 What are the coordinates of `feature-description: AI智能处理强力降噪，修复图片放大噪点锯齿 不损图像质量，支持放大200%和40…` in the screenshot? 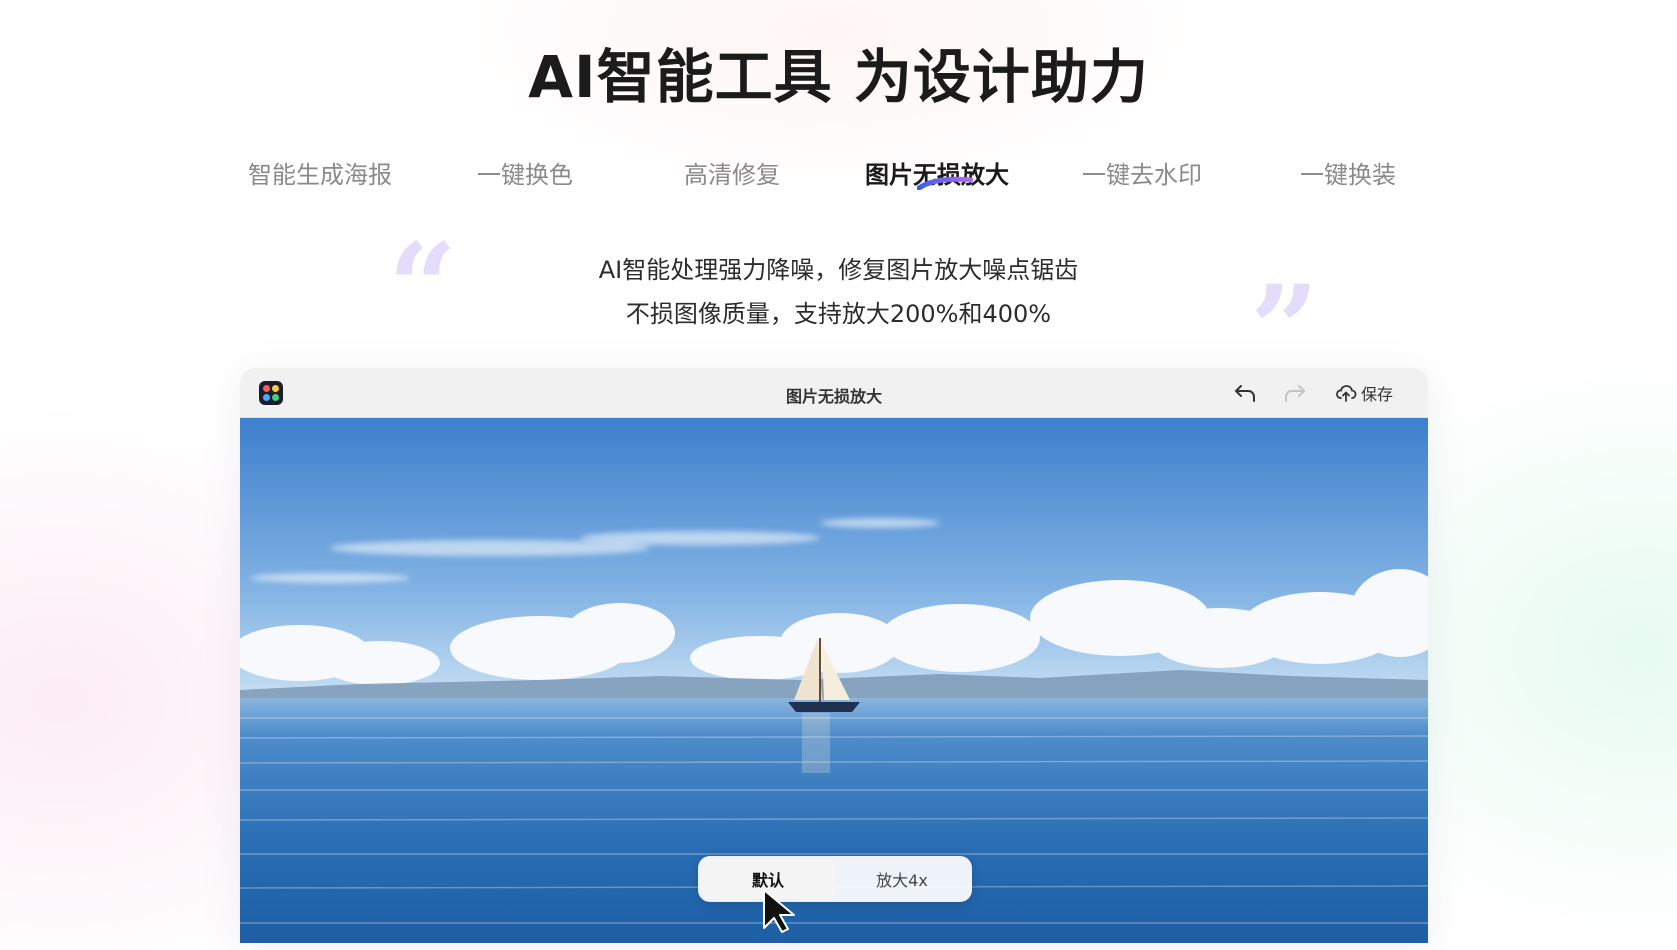 It's located at (838, 292).